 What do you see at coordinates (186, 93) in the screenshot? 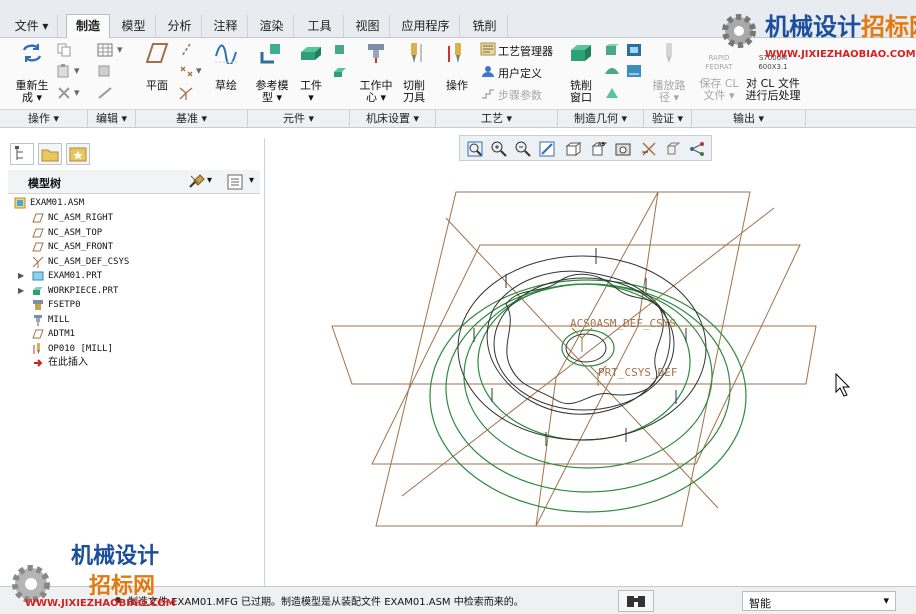
I see `datum-csys-icon` at bounding box center [186, 93].